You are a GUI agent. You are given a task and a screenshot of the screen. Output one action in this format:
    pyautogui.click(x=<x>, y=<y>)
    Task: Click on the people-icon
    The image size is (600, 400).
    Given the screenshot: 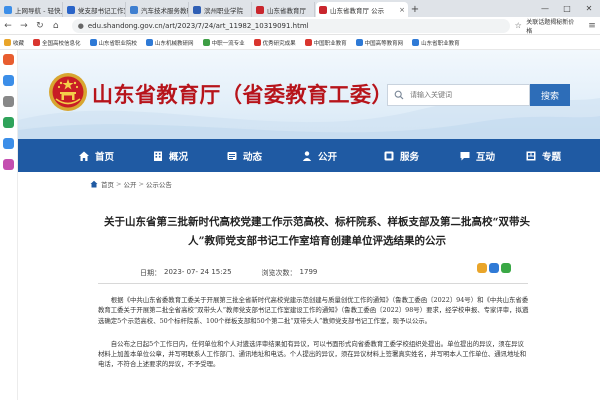 What is the action you would take?
    pyautogui.click(x=307, y=155)
    